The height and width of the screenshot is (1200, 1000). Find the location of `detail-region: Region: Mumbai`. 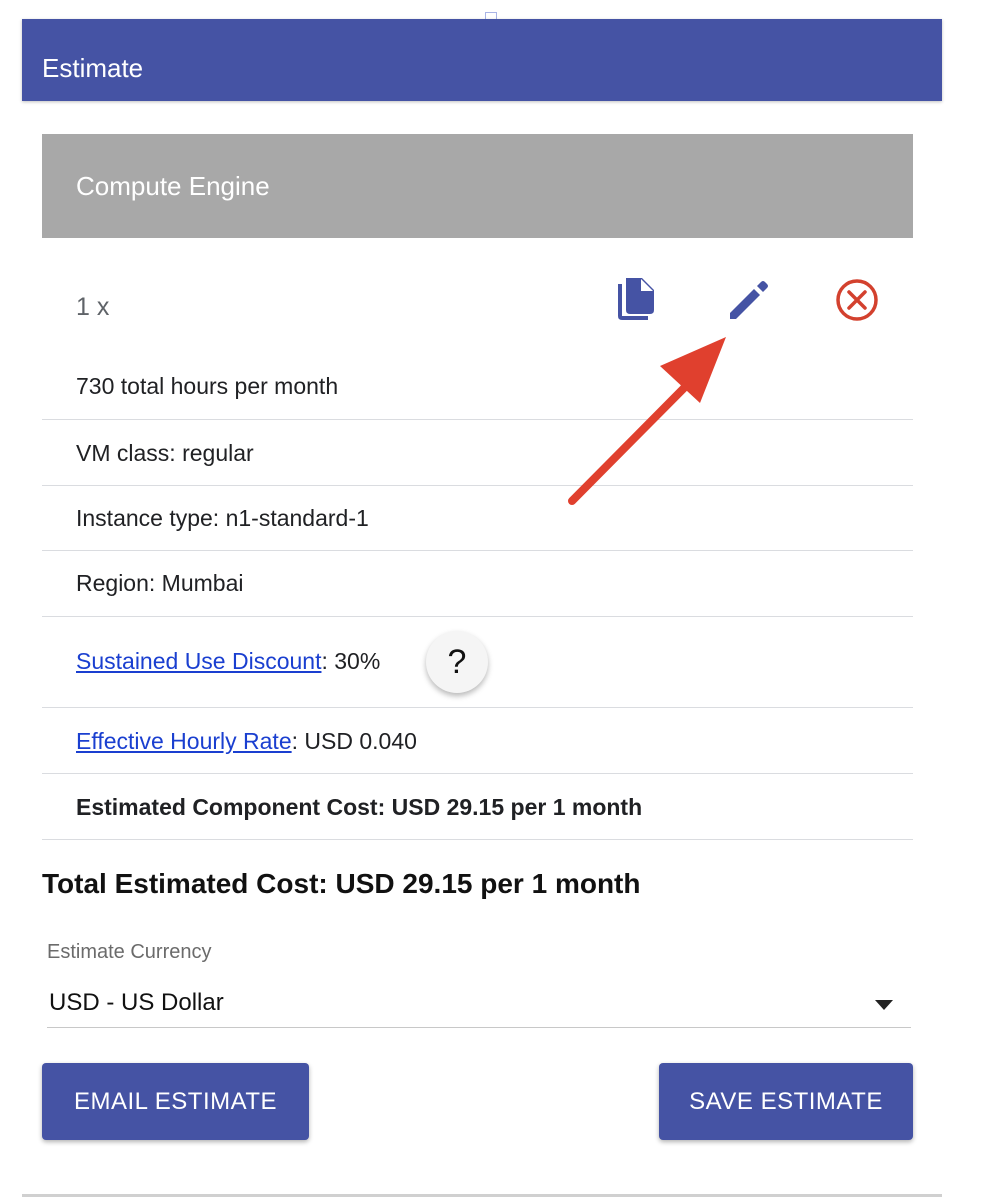

detail-region: Region: Mumbai is located at coordinates (477, 584).